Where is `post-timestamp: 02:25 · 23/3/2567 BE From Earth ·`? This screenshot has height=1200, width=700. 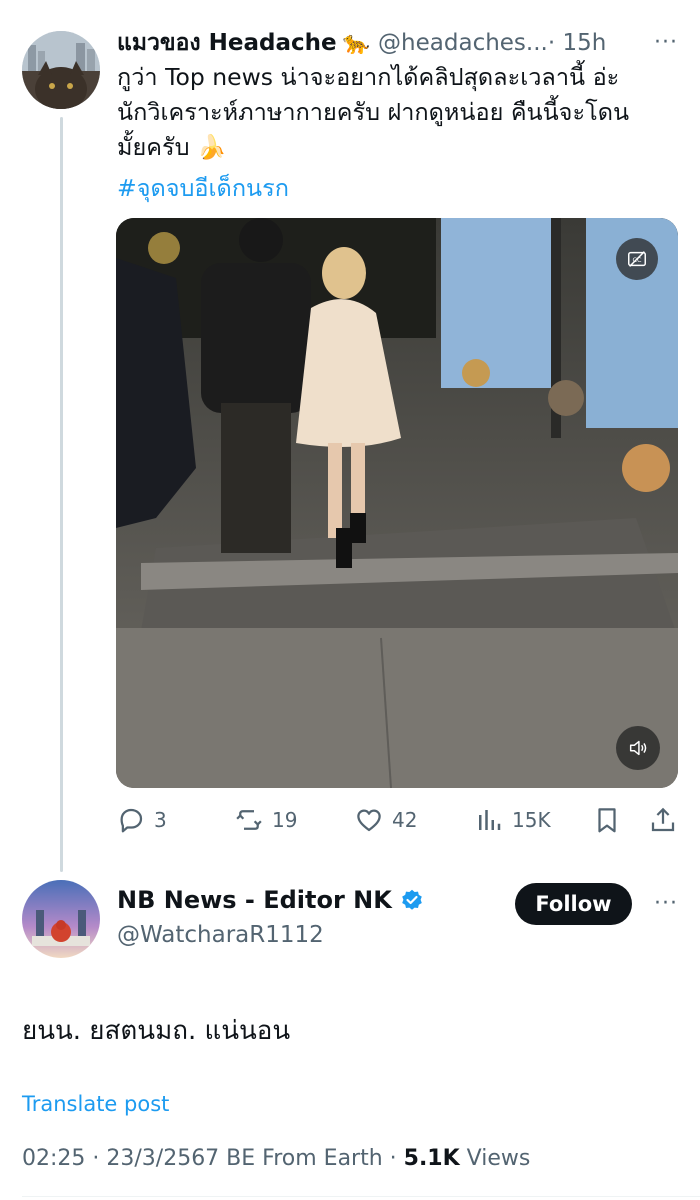 post-timestamp: 02:25 · 23/3/2567 BE From Earth · is located at coordinates (213, 1158).